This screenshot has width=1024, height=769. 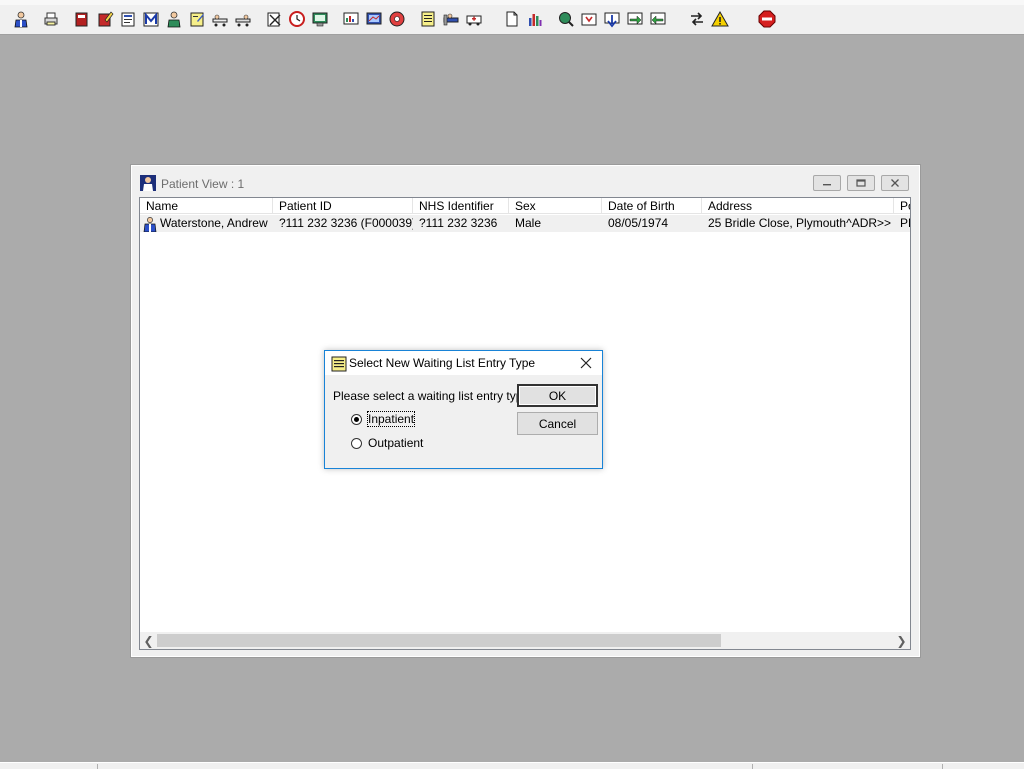 I want to click on main-toolbar, so click(x=512, y=17).